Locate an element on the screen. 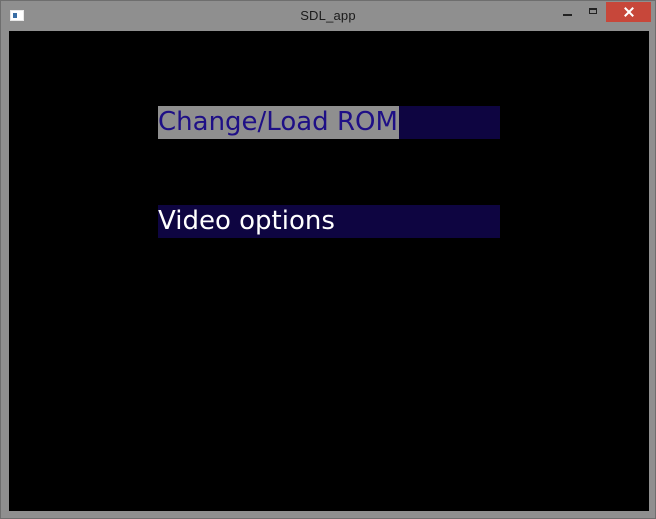  maximize-button is located at coordinates (593, 12).